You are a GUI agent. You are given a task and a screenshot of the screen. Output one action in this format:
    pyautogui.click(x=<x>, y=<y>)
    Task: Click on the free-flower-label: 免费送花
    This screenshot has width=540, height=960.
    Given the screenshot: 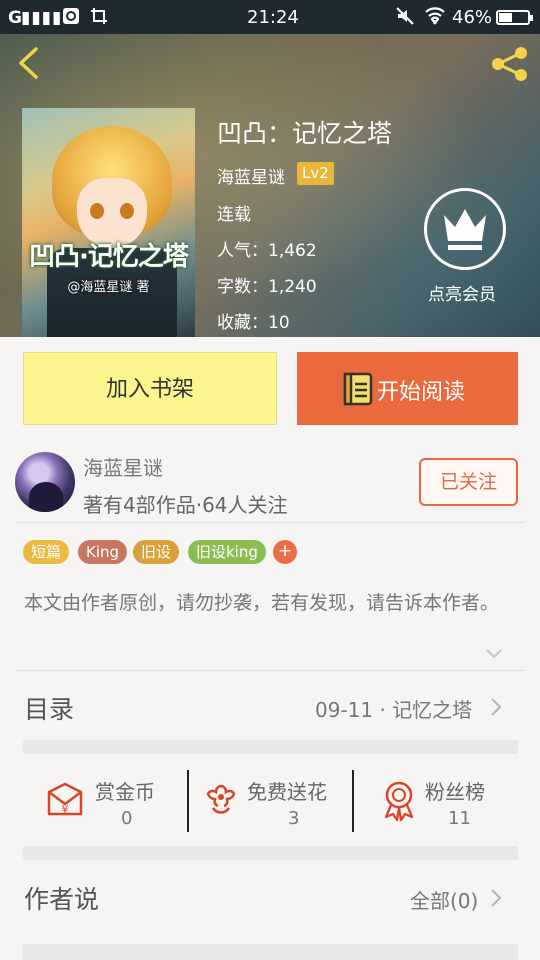 What is the action you would take?
    pyautogui.click(x=287, y=792)
    